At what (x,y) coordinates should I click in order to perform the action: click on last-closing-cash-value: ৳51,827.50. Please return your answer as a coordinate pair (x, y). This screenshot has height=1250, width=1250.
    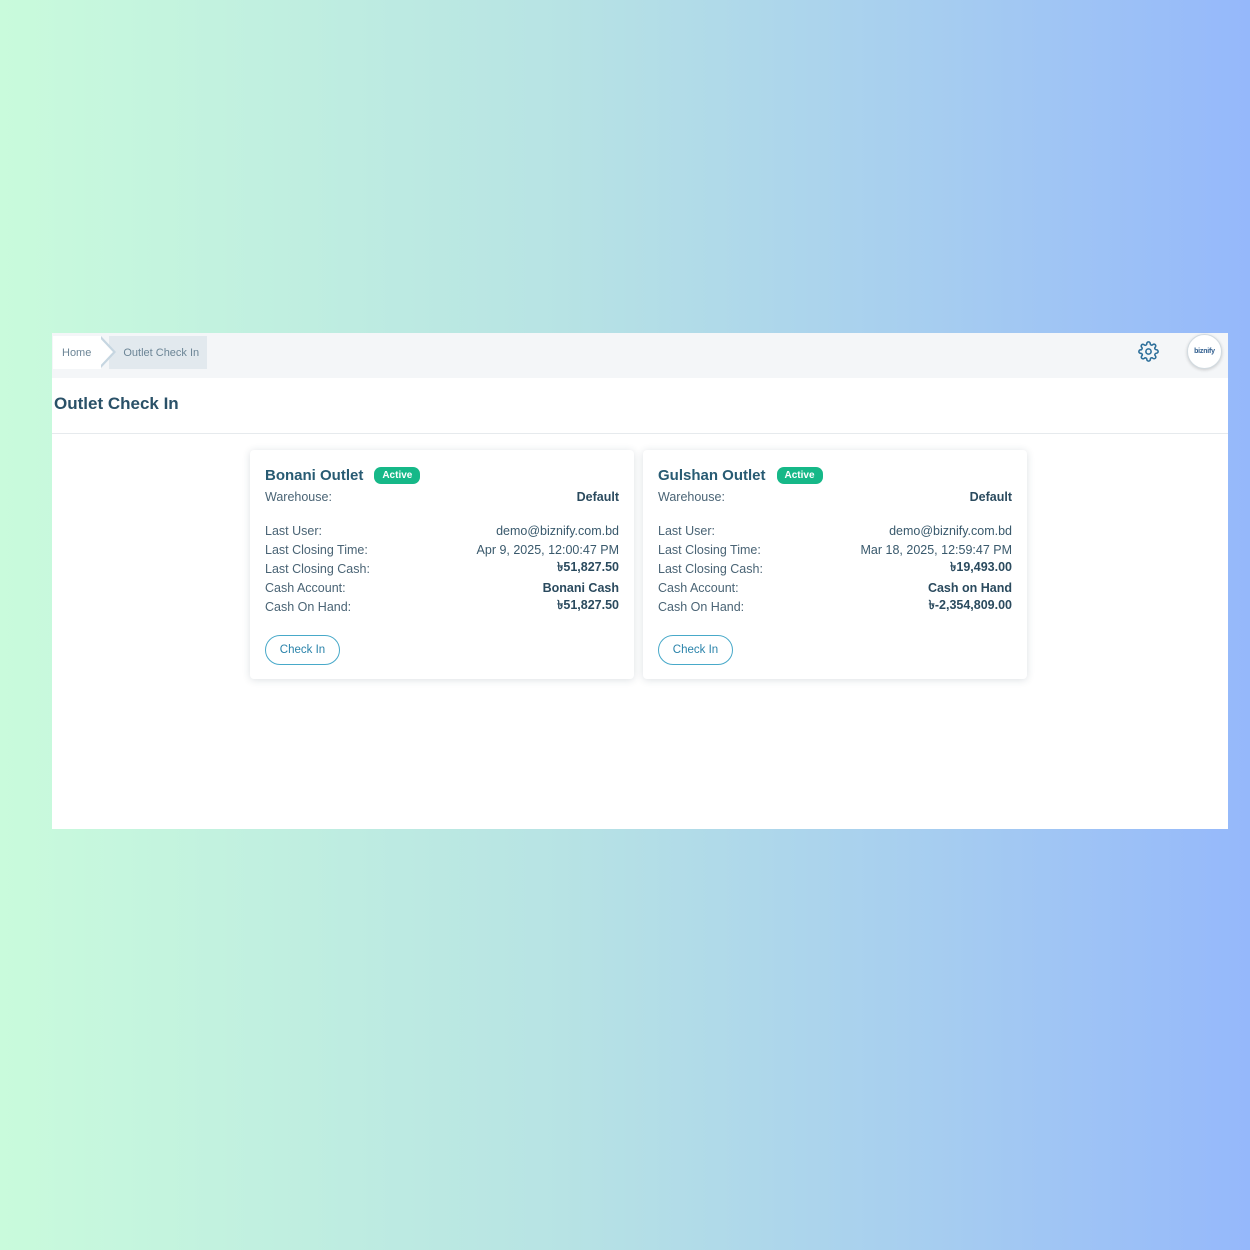
    Looking at the image, I should click on (588, 566).